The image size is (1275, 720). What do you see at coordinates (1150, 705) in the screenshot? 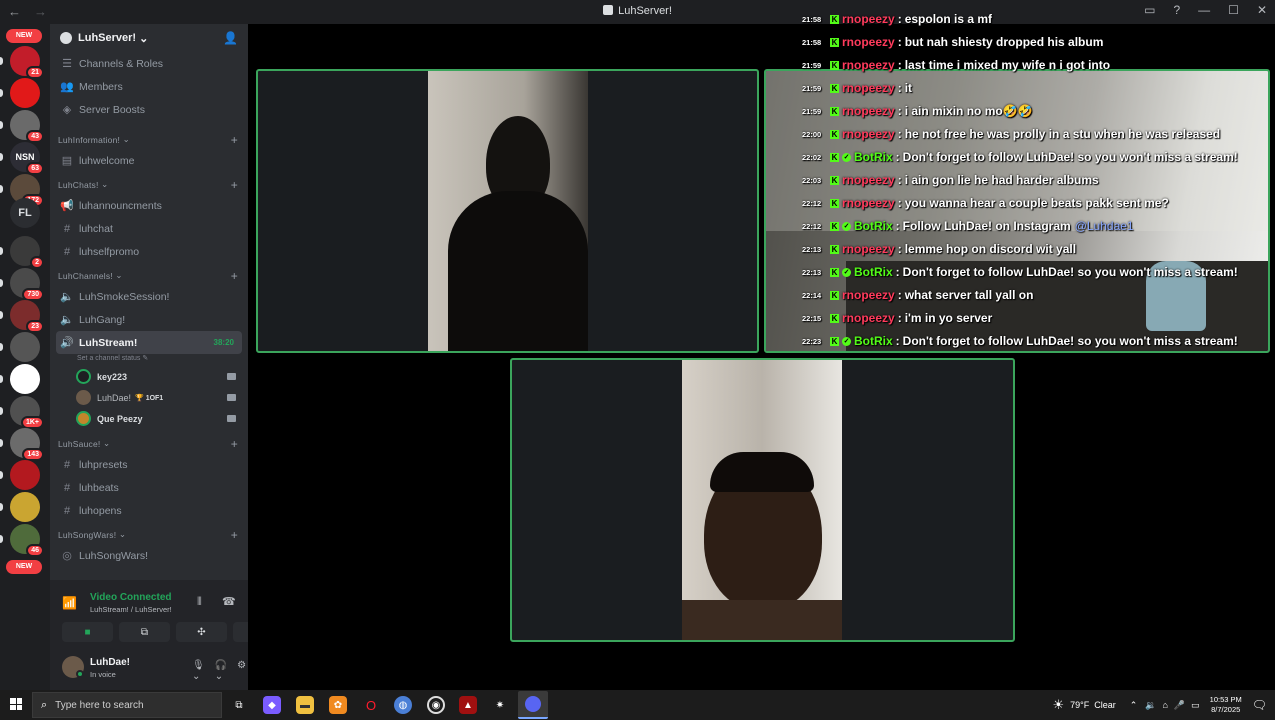
I see `volume-icon: 🔉` at bounding box center [1150, 705].